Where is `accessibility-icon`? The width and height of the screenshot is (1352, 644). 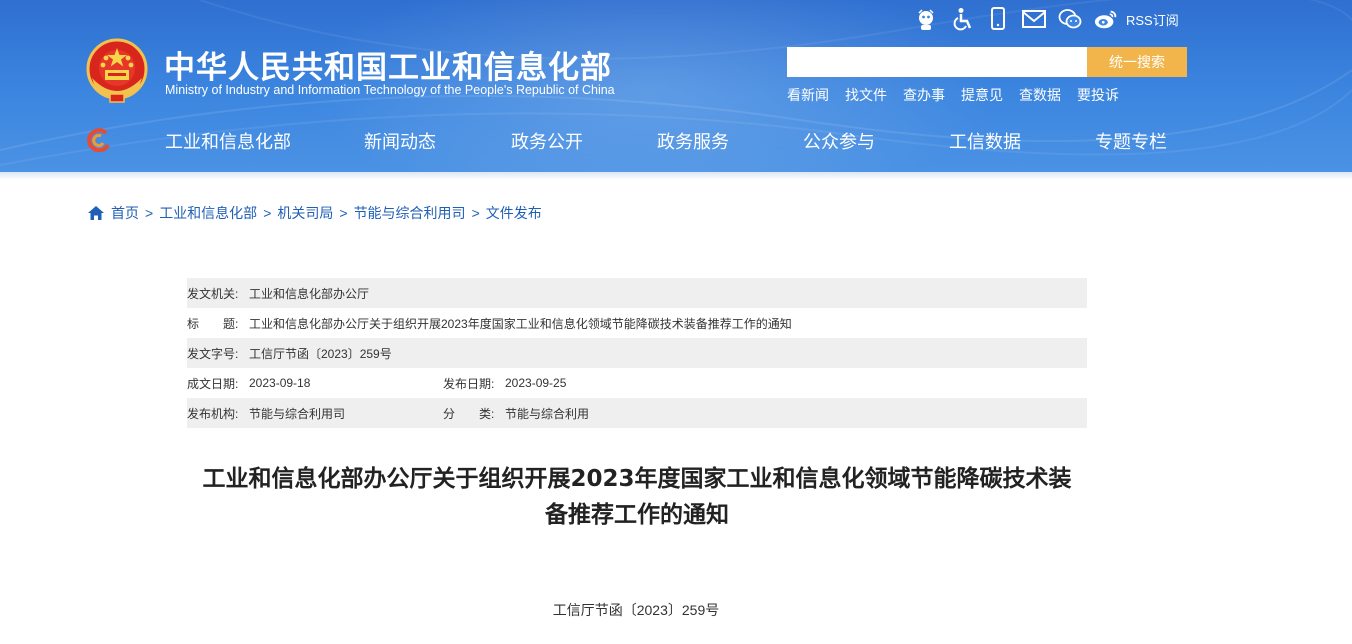 accessibility-icon is located at coordinates (962, 19).